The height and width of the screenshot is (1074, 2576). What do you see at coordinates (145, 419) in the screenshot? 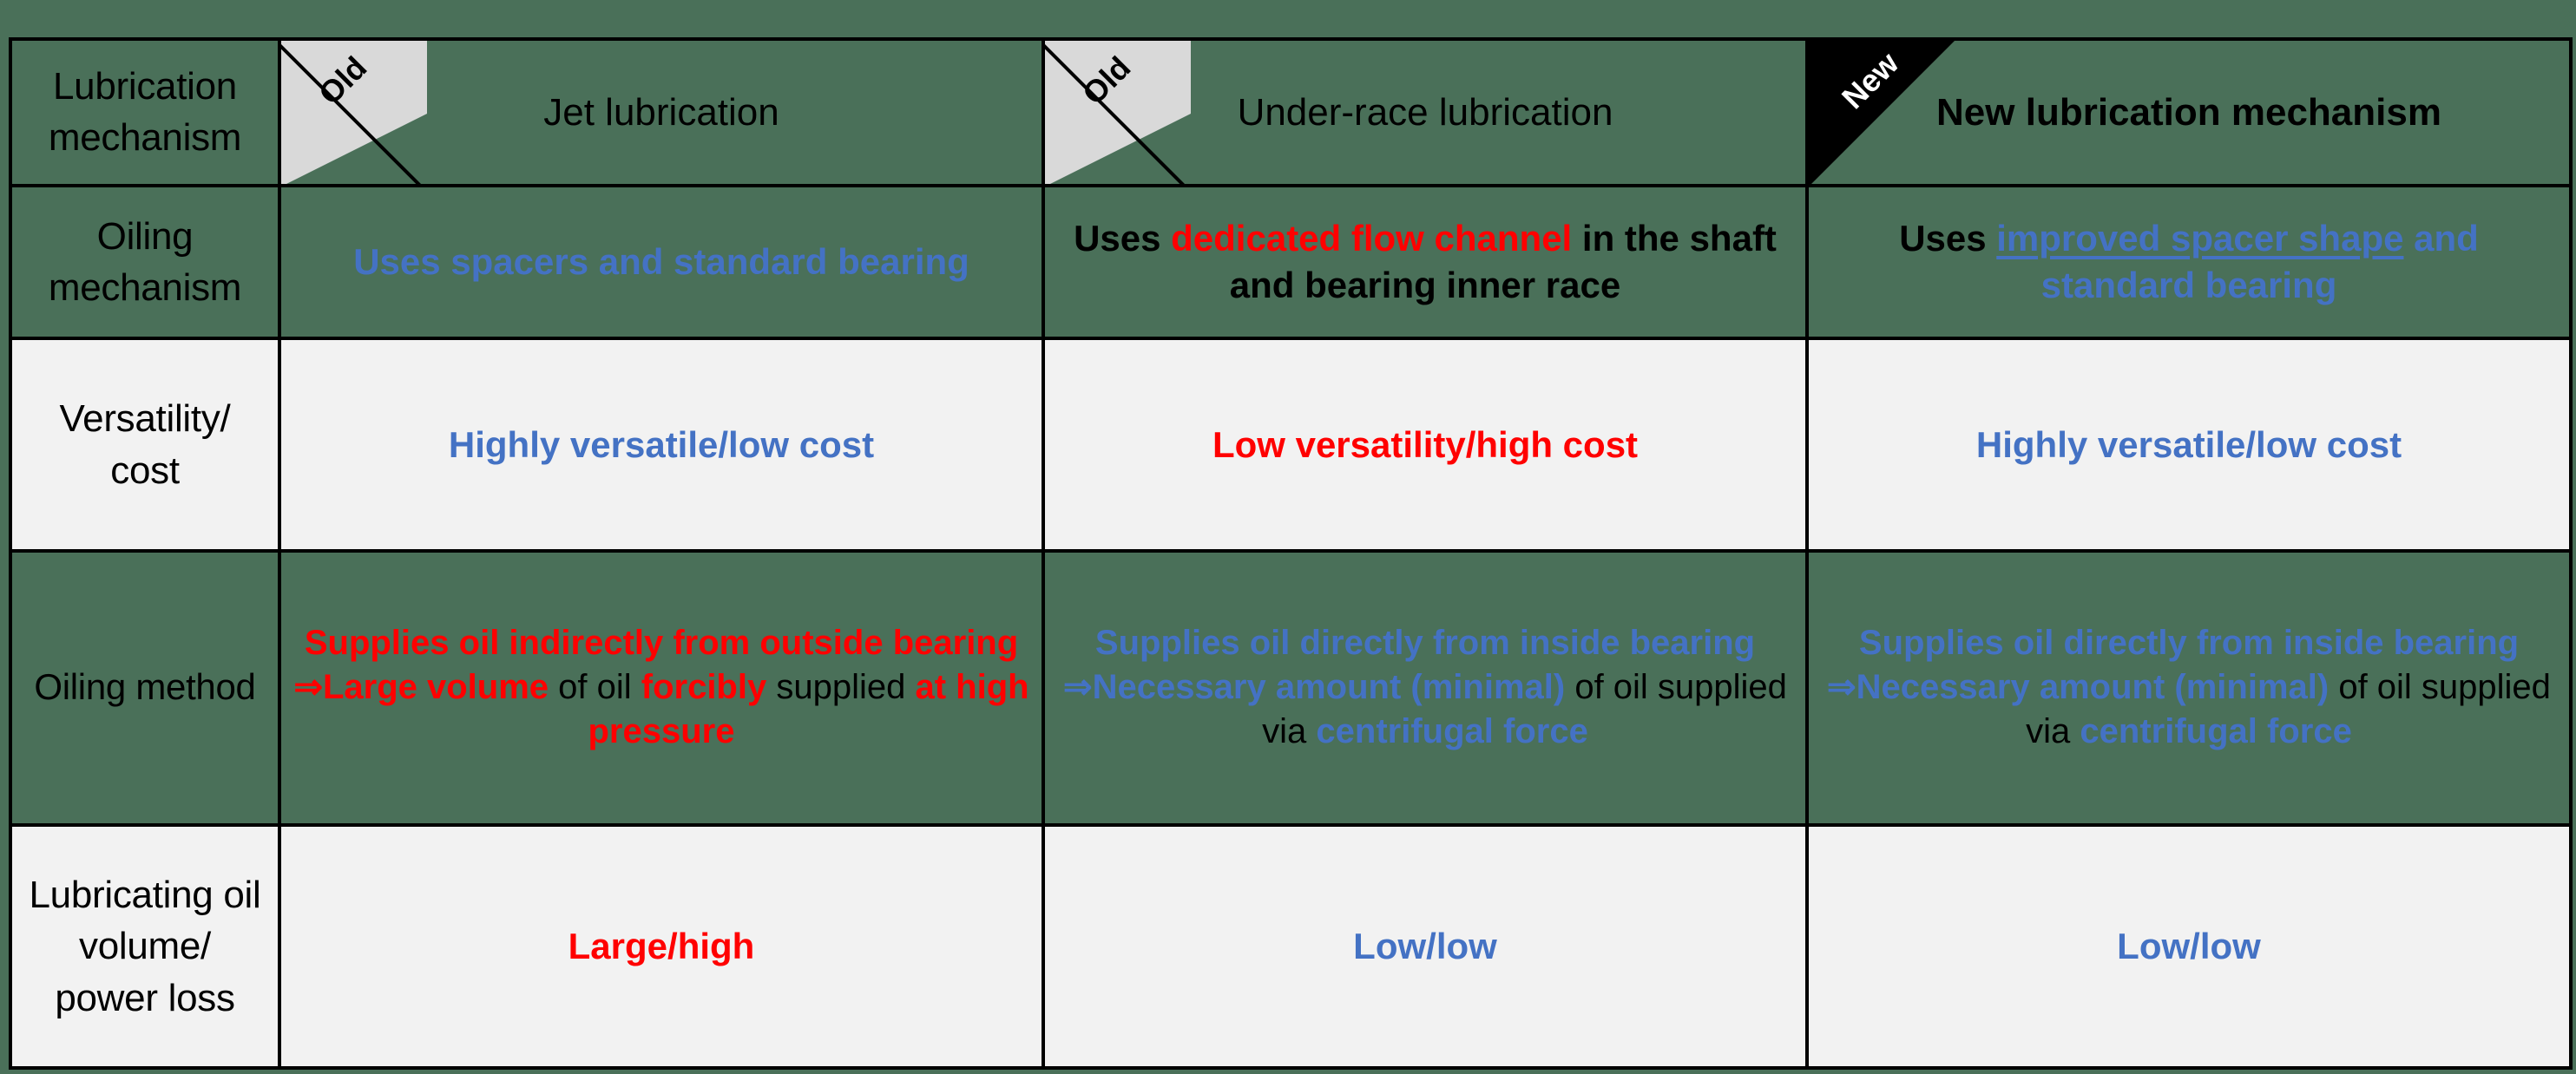
I see `row-label-line1: Versatility/` at bounding box center [145, 419].